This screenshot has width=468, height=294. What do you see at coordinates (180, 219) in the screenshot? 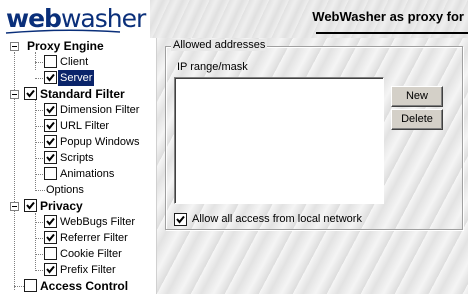
I see `allow-local-network-checkbox` at bounding box center [180, 219].